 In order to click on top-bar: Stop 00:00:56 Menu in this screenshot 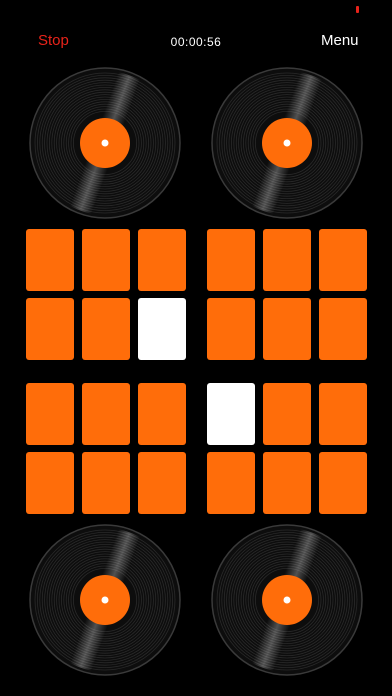, I will do `click(196, 41)`.